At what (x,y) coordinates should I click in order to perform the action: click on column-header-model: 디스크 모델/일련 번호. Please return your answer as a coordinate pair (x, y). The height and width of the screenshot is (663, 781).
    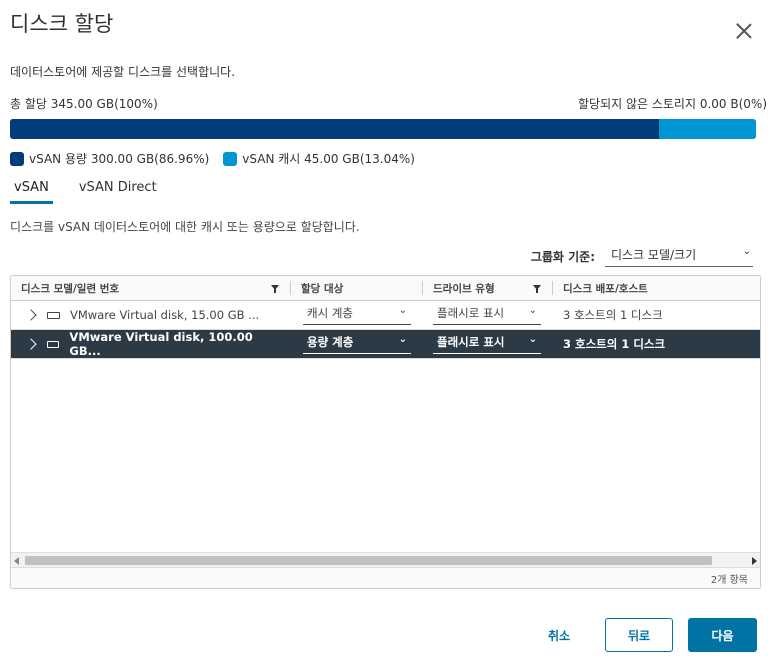
    Looking at the image, I should click on (151, 288).